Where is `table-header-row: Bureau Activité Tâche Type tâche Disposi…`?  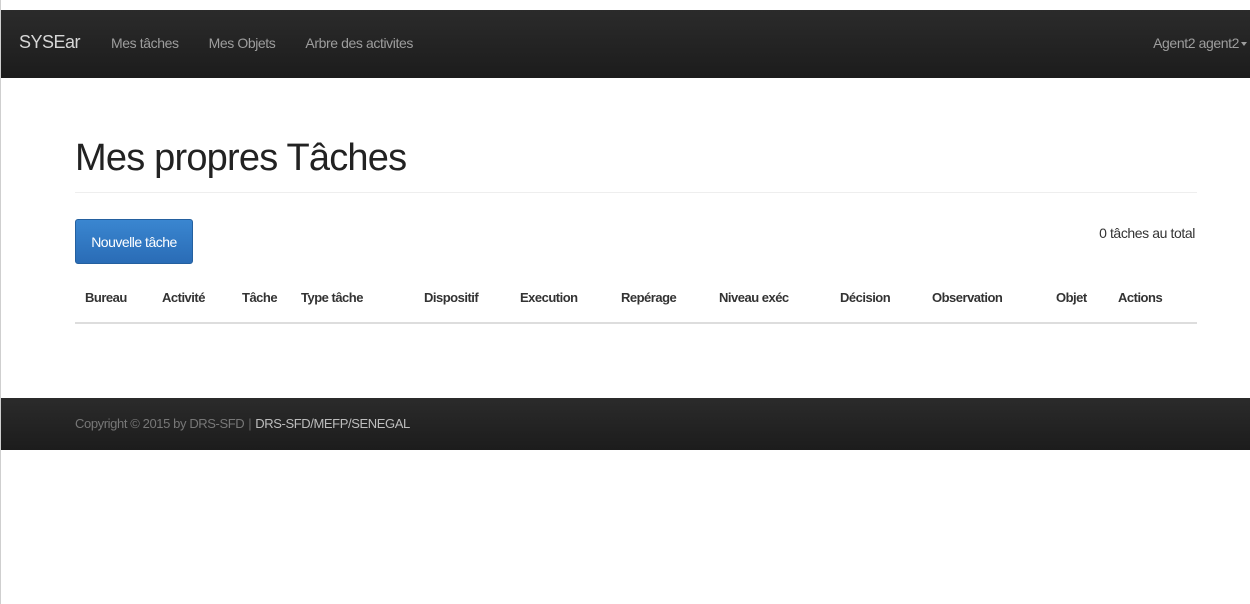
table-header-row: Bureau Activité Tâche Type tâche Disposi… is located at coordinates (636, 300).